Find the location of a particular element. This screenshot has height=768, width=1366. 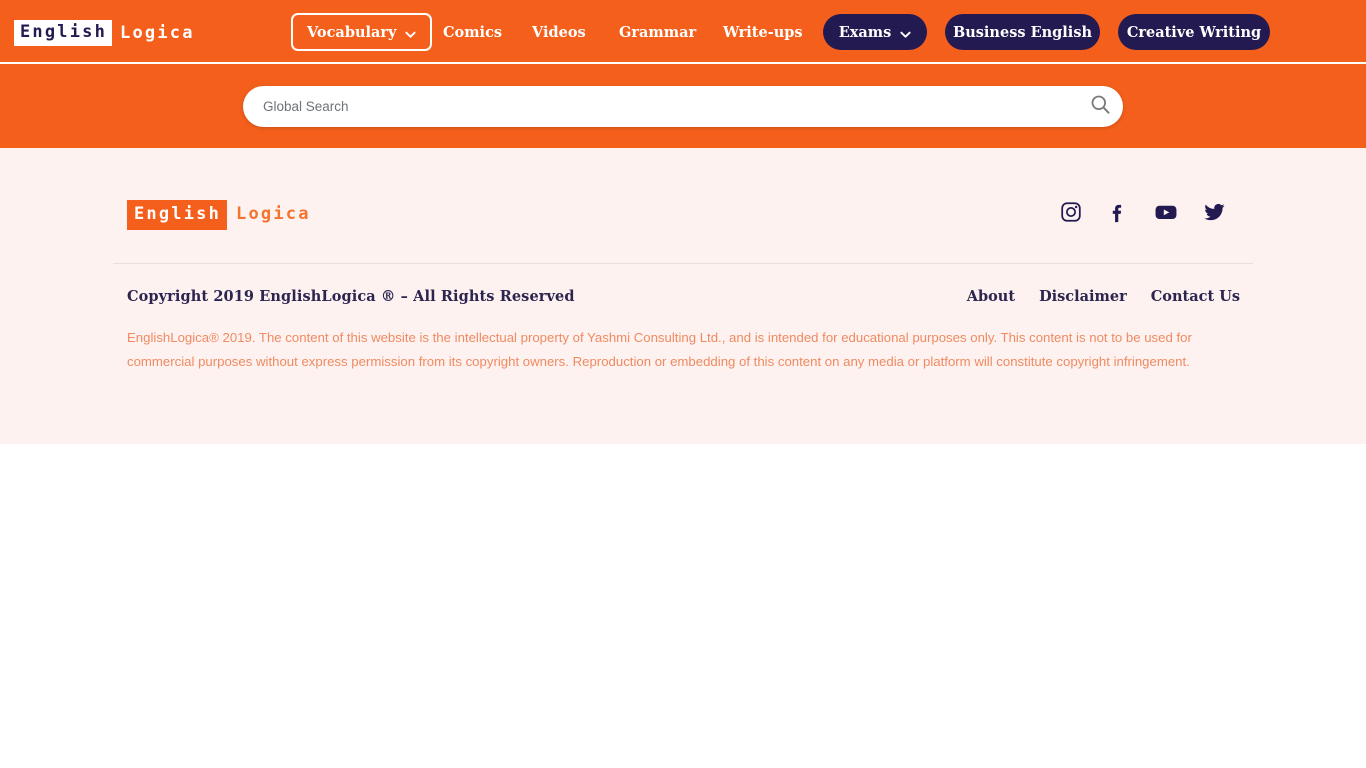

site-logo-rest: Logica is located at coordinates (157, 32).